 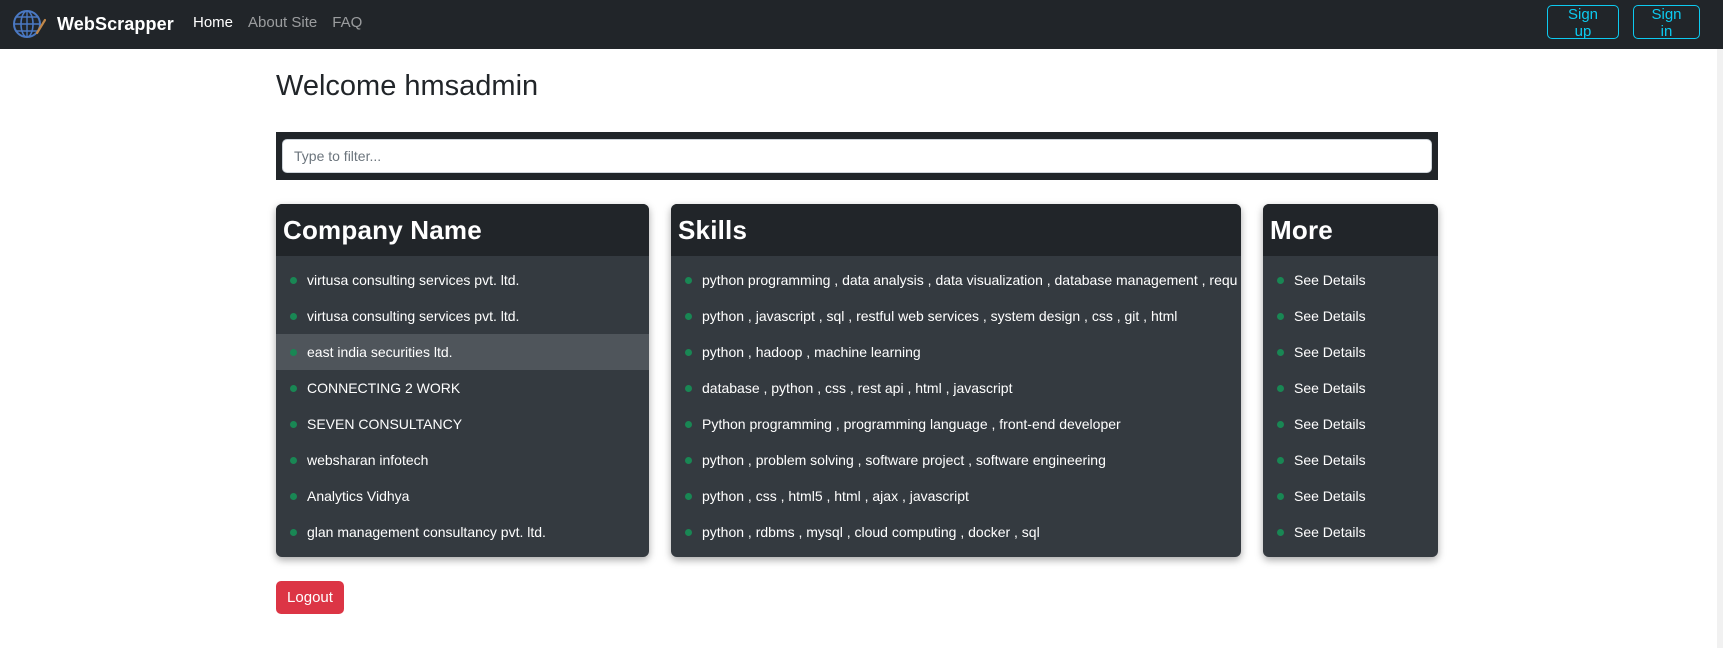 I want to click on logout-button: Logout, so click(x=310, y=597).